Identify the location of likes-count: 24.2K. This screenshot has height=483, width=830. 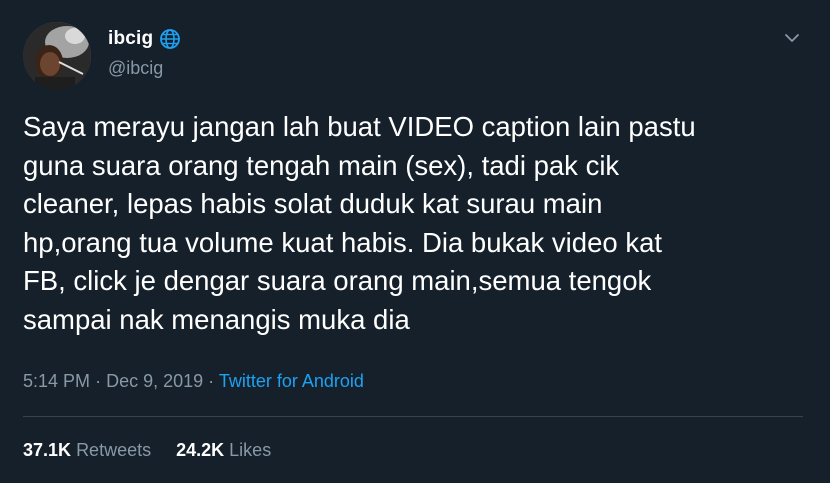
(200, 450).